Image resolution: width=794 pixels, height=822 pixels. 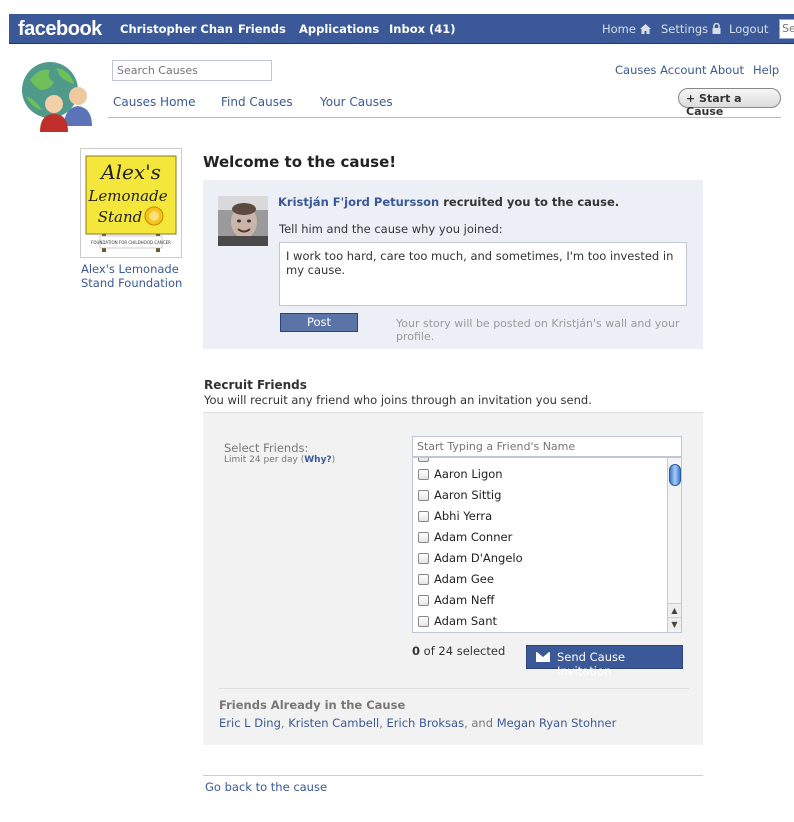 I want to click on selected-number: 0, so click(x=416, y=651).